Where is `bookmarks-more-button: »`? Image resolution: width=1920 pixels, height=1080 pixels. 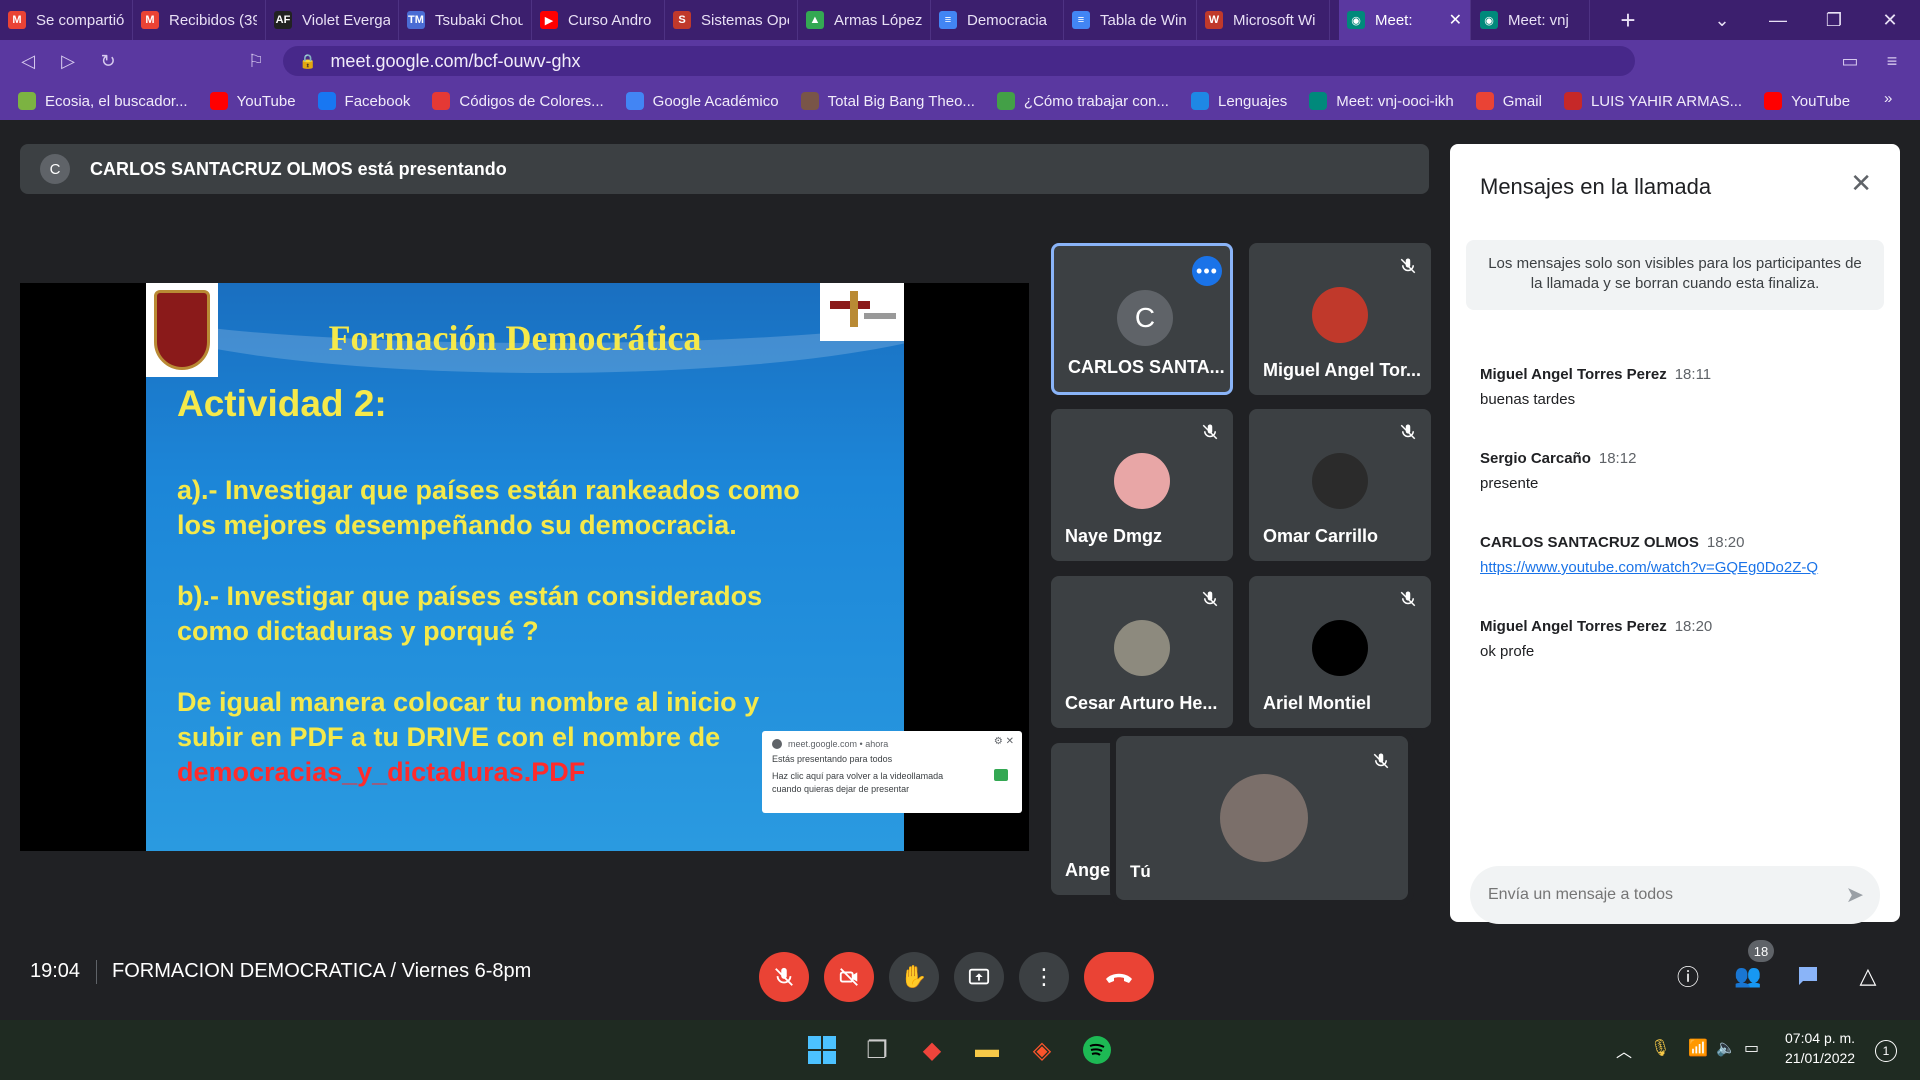
bookmarks-more-button: » is located at coordinates (1888, 98).